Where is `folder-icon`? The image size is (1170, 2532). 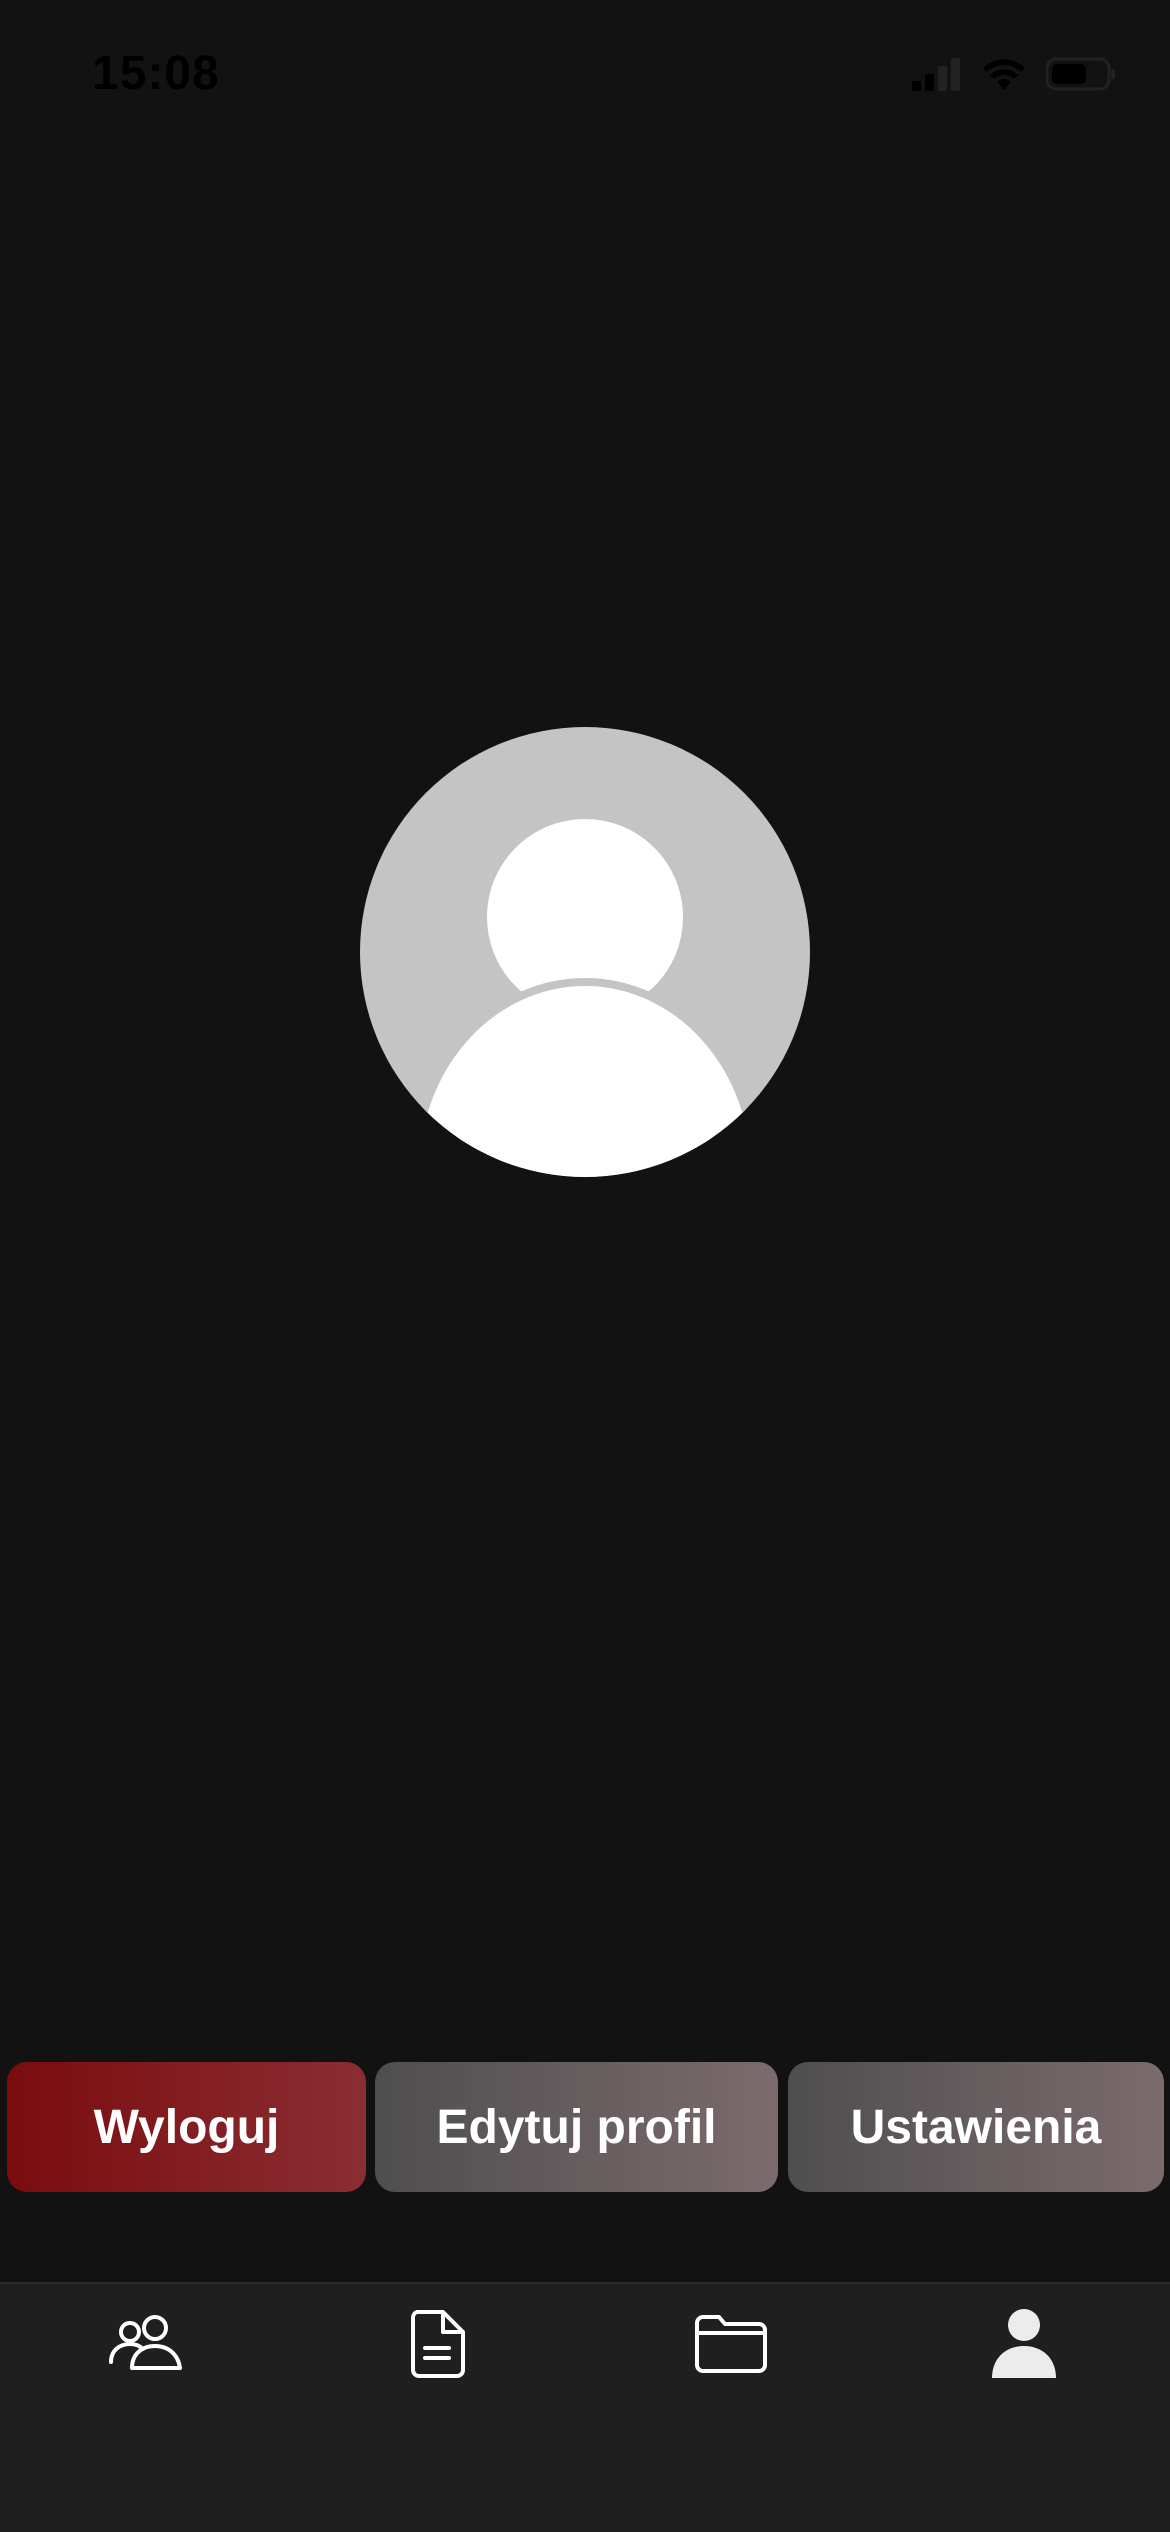
folder-icon is located at coordinates (731, 2344).